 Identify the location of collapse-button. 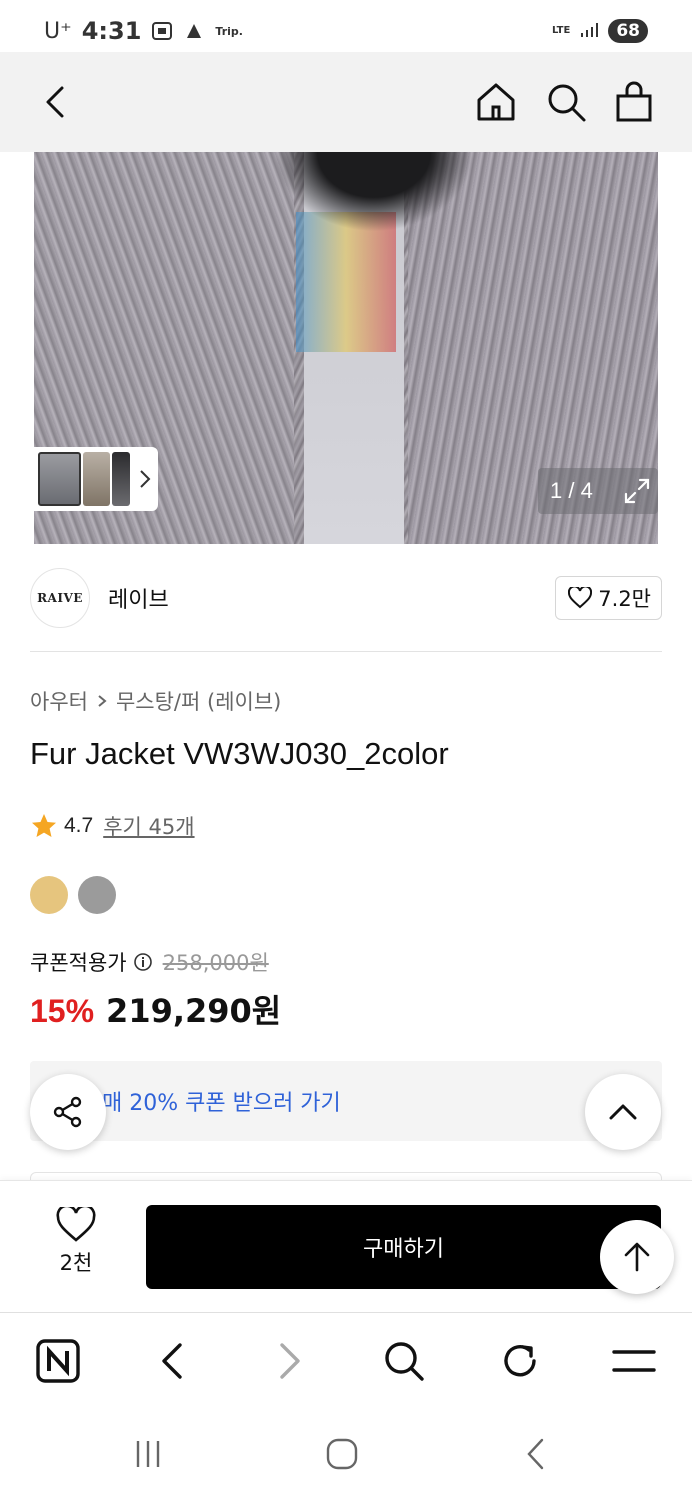
(623, 1112).